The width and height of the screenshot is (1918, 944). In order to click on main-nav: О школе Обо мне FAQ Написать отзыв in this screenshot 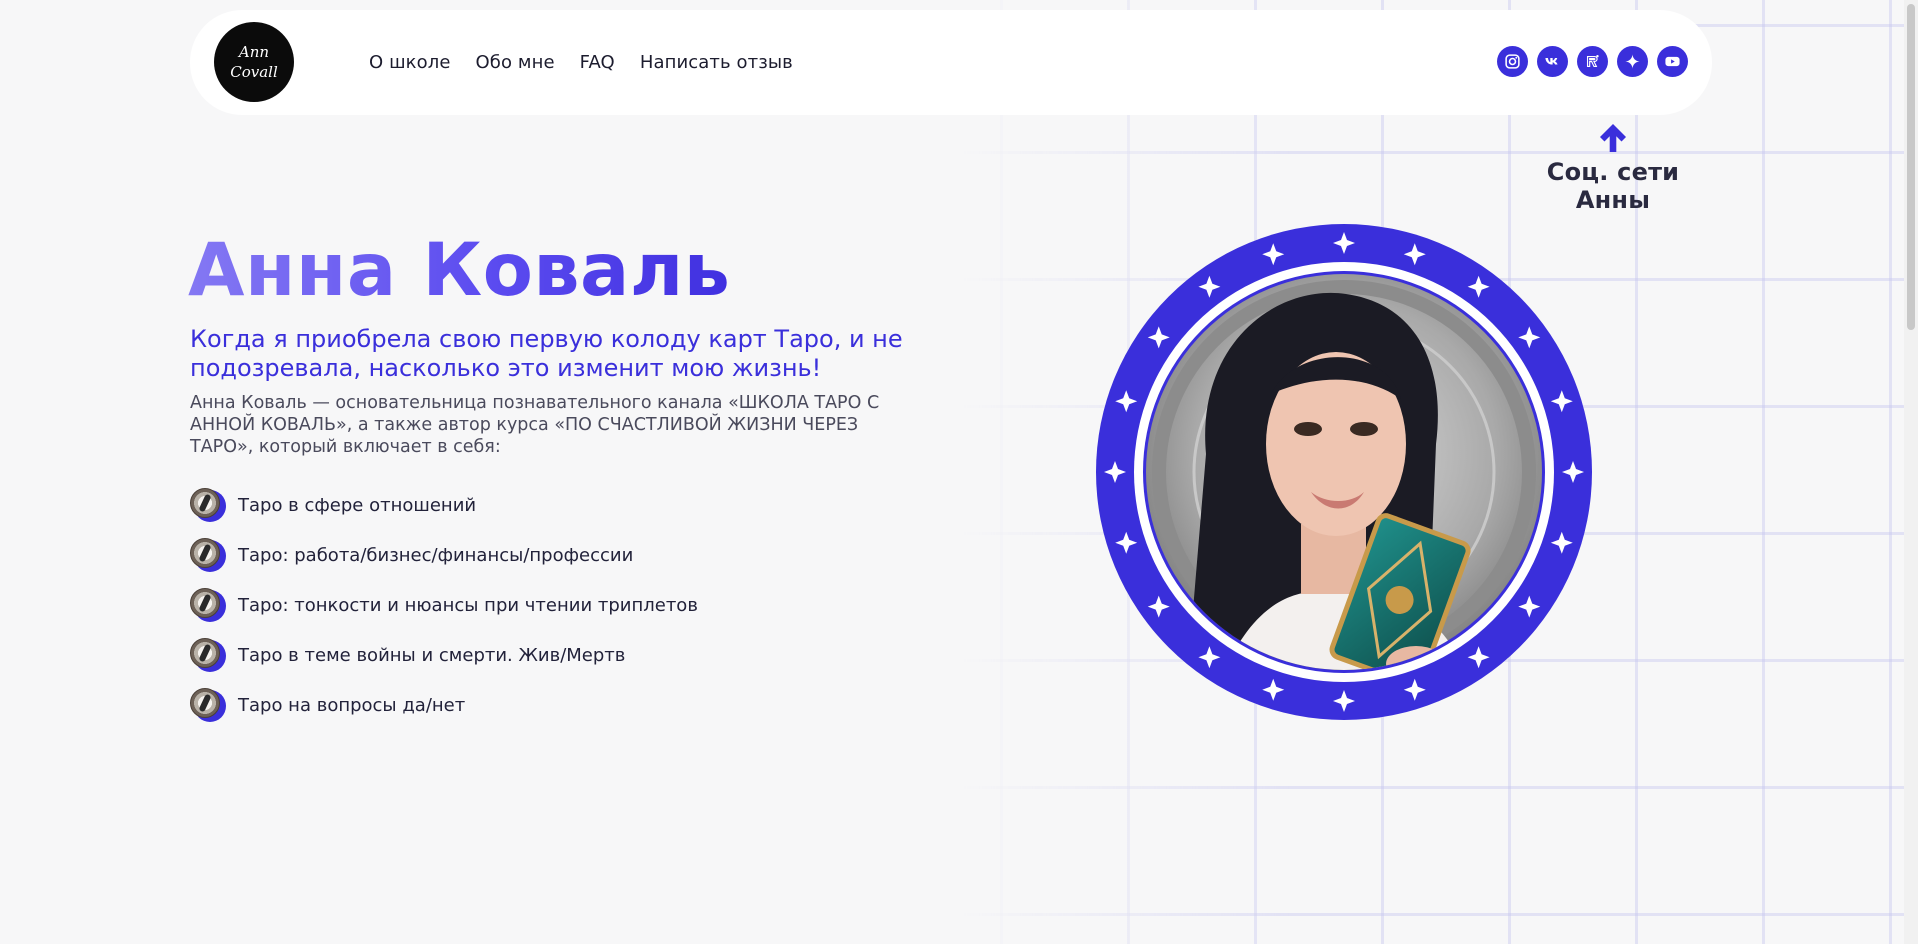, I will do `click(581, 62)`.